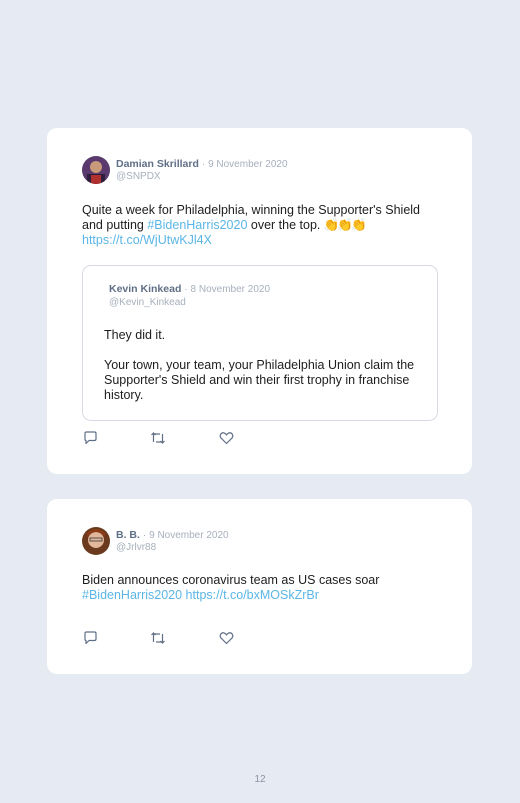 The height and width of the screenshot is (803, 520). Describe the element at coordinates (172, 548) in the screenshot. I see `author-handle: @Jrlvr88` at that location.